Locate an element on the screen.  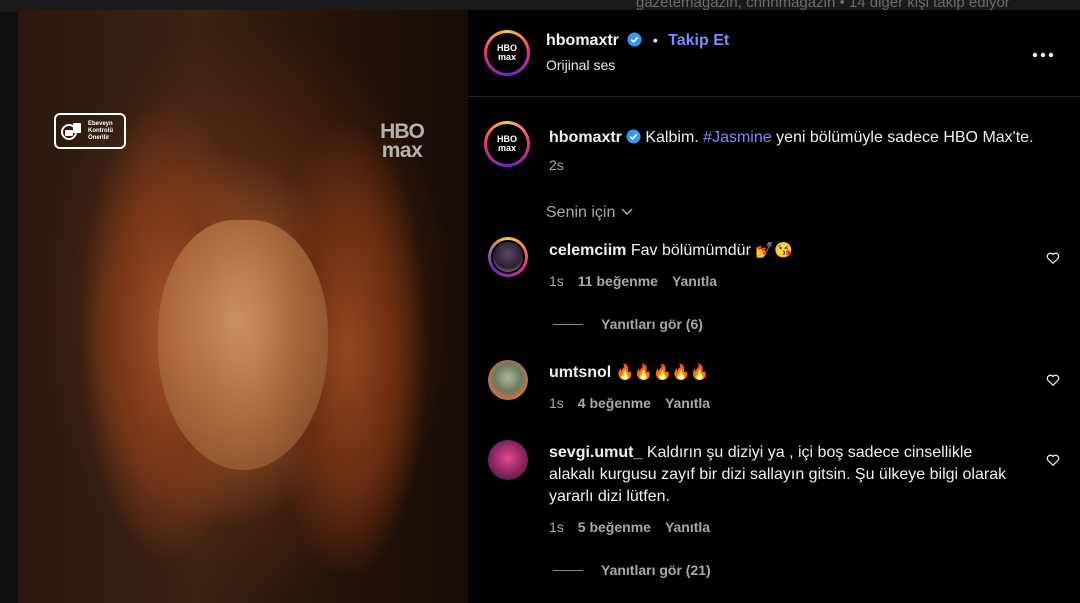
caption-hashtag-link: #Jasmine is located at coordinates (737, 137).